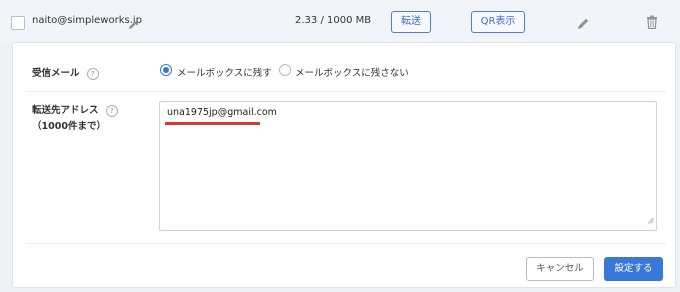  I want to click on keep-in-mailbox-radio, so click(166, 70).